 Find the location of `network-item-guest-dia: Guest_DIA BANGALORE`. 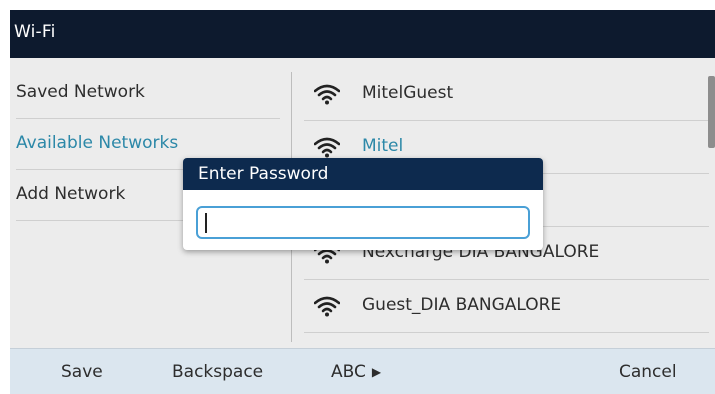

network-item-guest-dia: Guest_DIA BANGALORE is located at coordinates (506, 306).